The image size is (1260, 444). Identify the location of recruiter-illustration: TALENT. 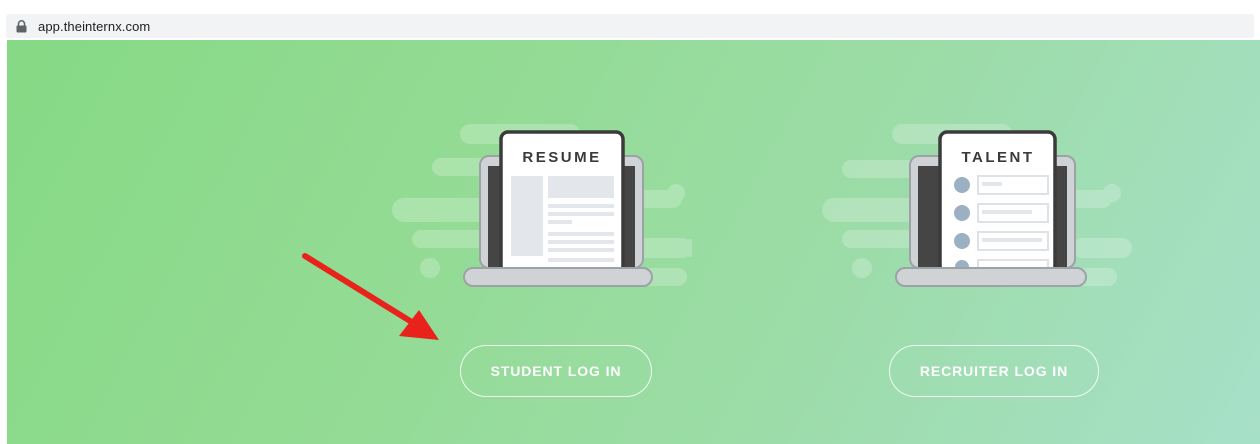
(977, 213).